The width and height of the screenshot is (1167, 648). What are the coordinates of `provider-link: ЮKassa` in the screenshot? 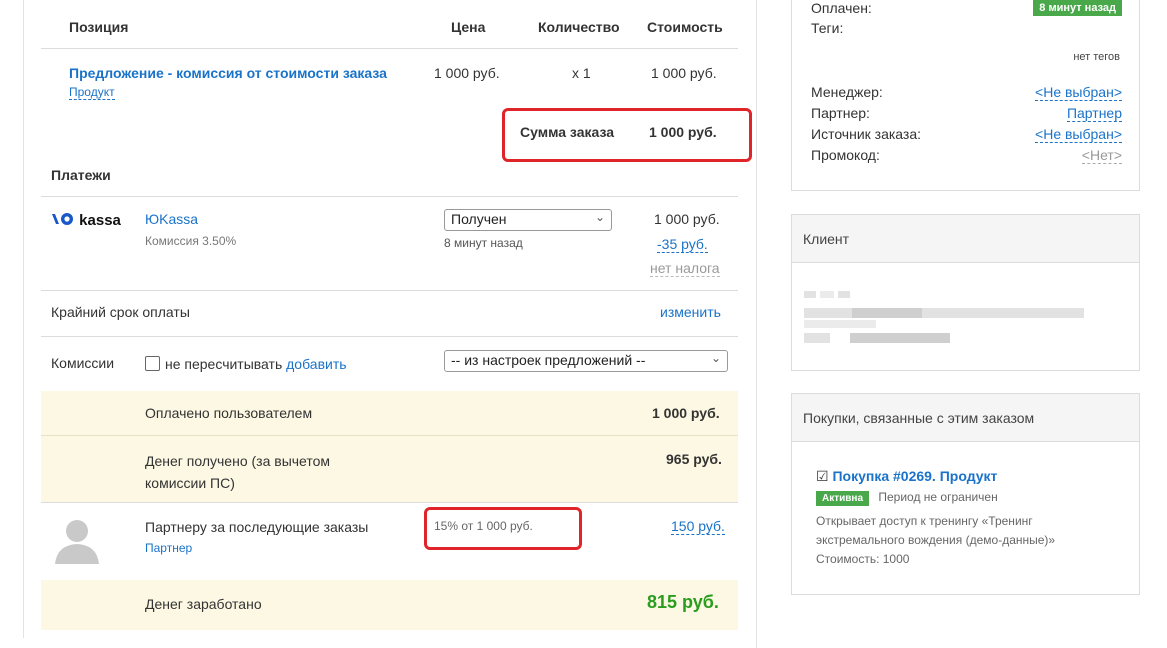 It's located at (171, 219).